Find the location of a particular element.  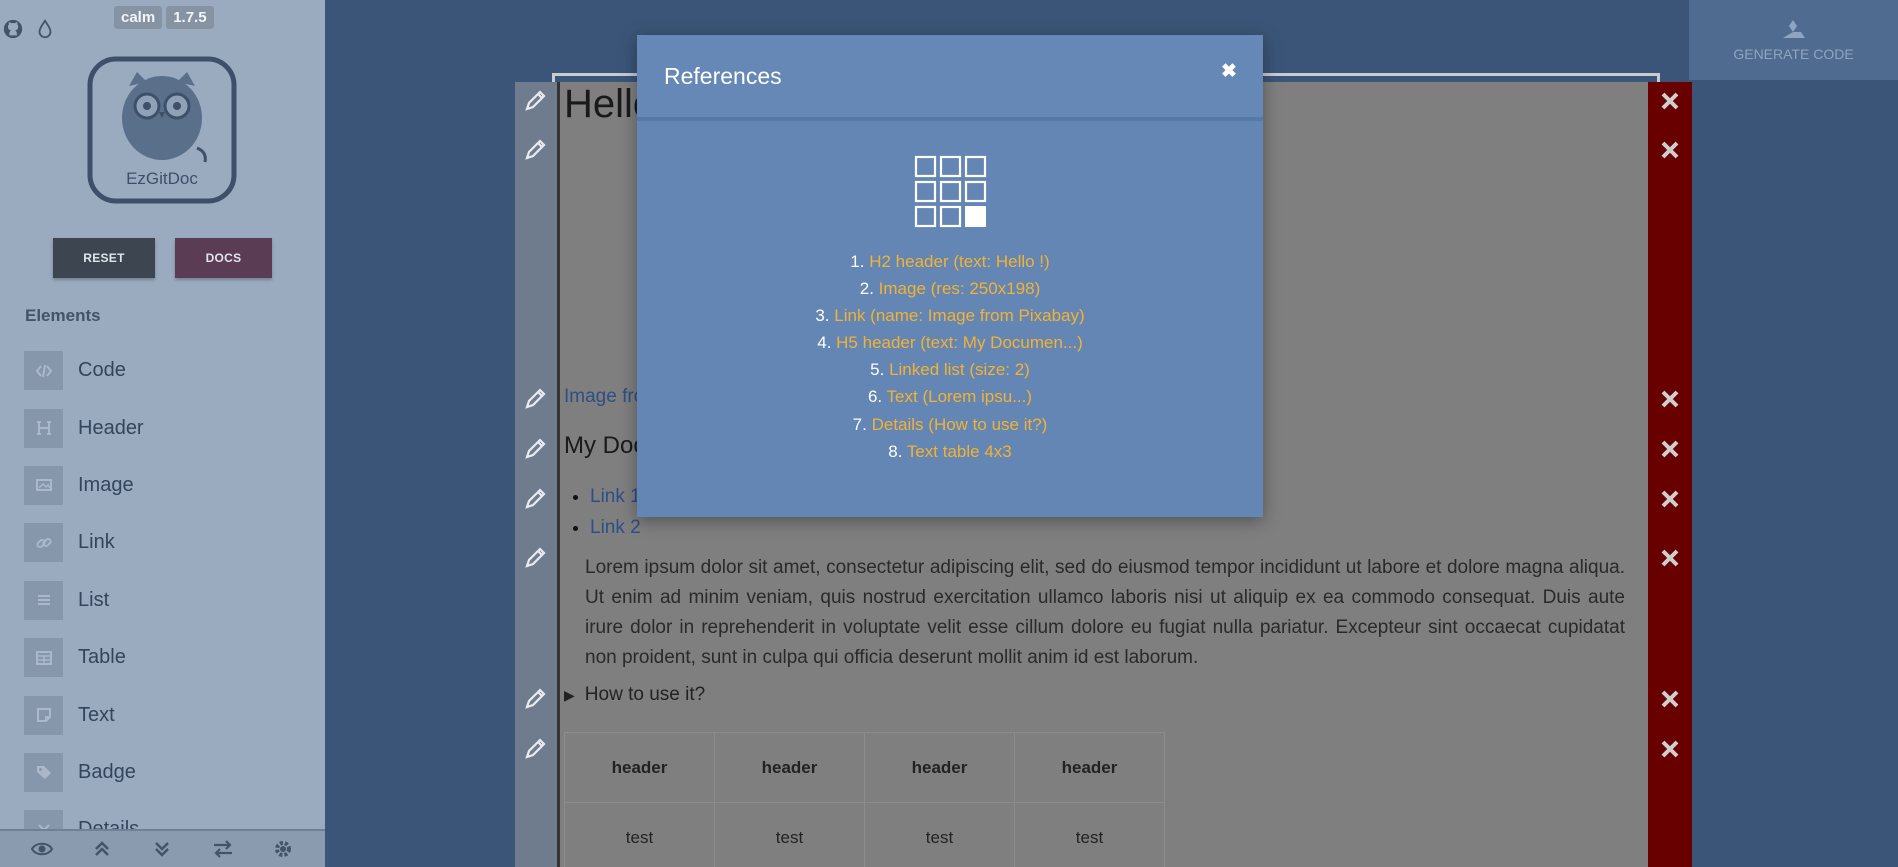

preview-list: Link 1 Link 2 is located at coordinates (615, 514).